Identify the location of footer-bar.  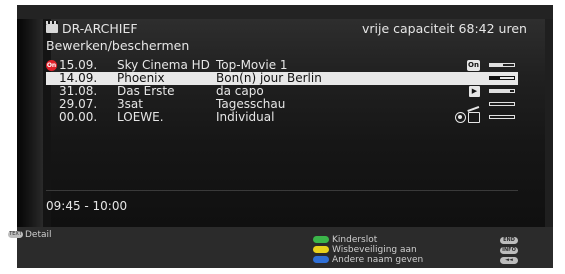
(285, 247).